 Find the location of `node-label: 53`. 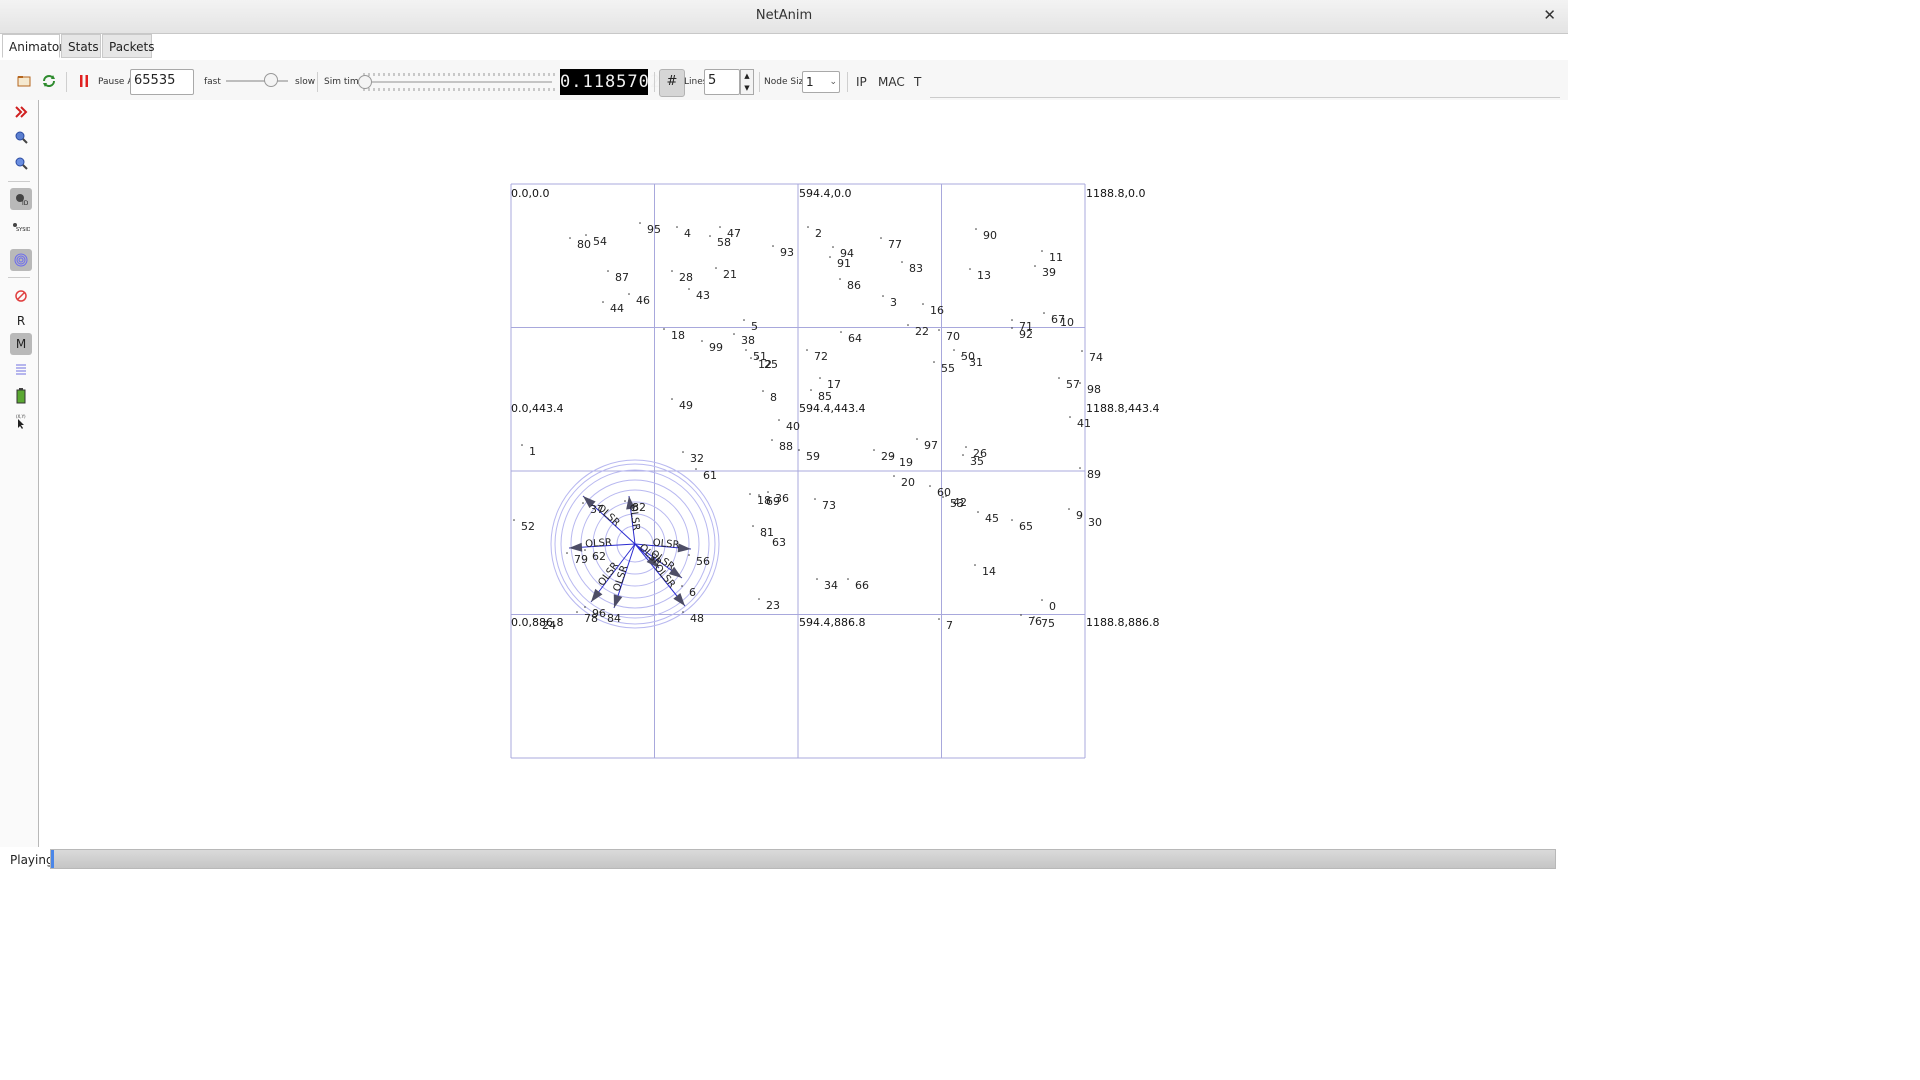

node-label: 53 is located at coordinates (957, 503).